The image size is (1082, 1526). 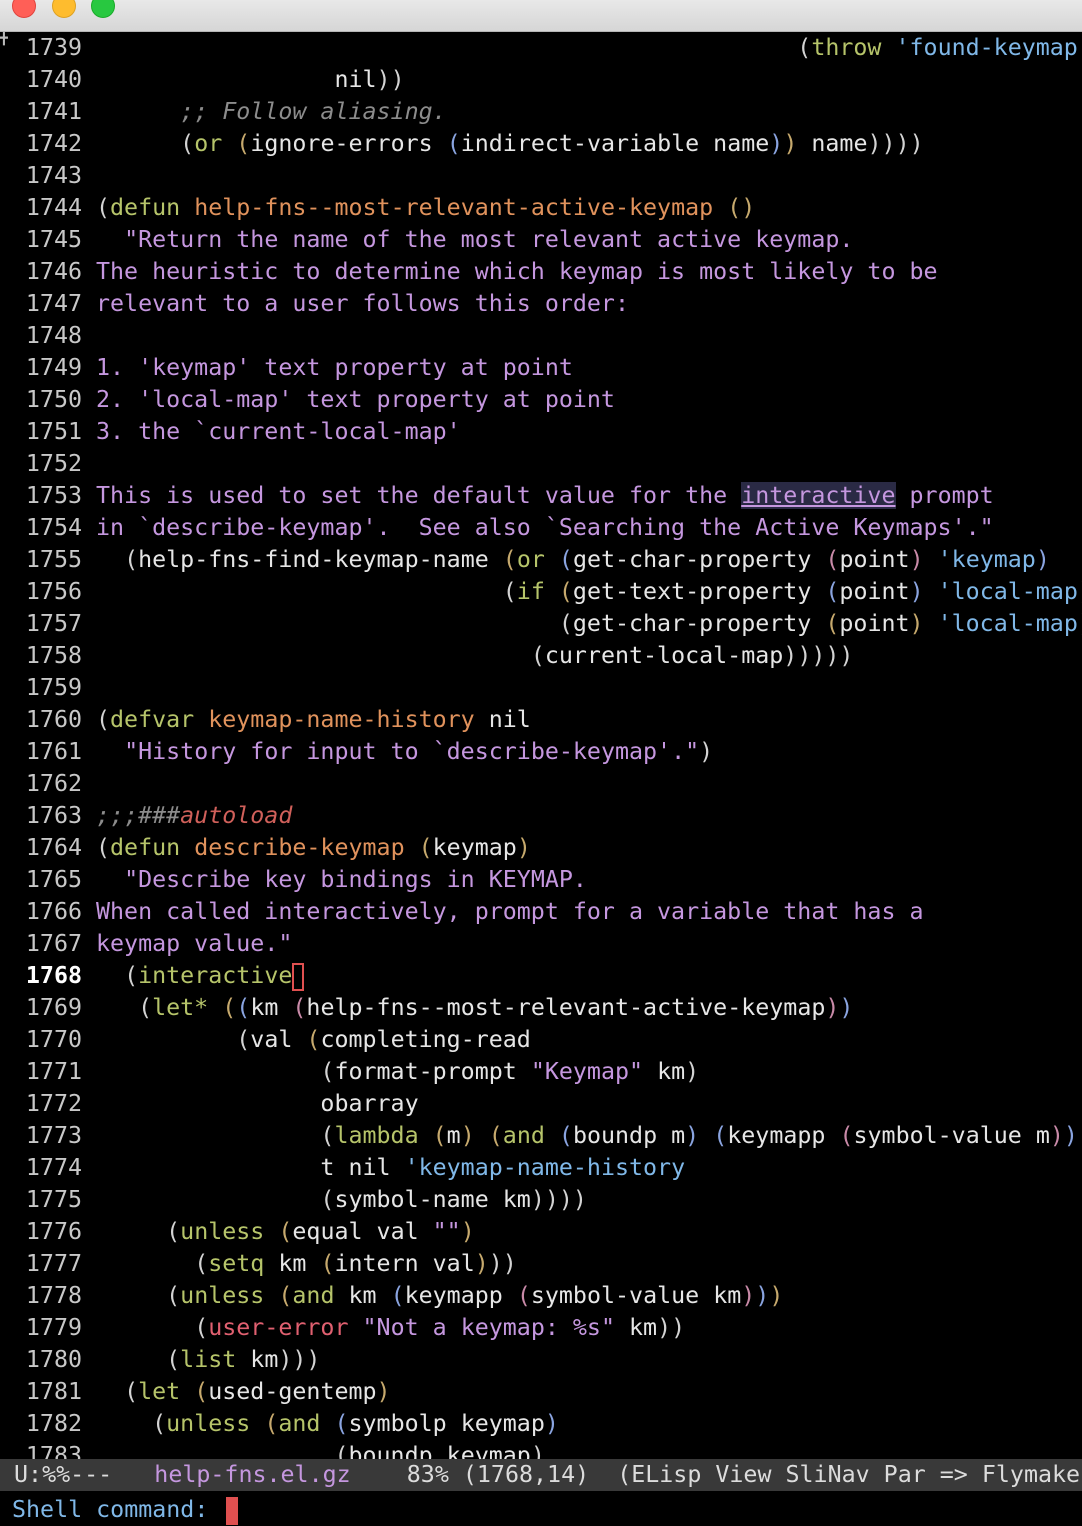 I want to click on minibuffer: Shell command:, so click(x=541, y=1509).